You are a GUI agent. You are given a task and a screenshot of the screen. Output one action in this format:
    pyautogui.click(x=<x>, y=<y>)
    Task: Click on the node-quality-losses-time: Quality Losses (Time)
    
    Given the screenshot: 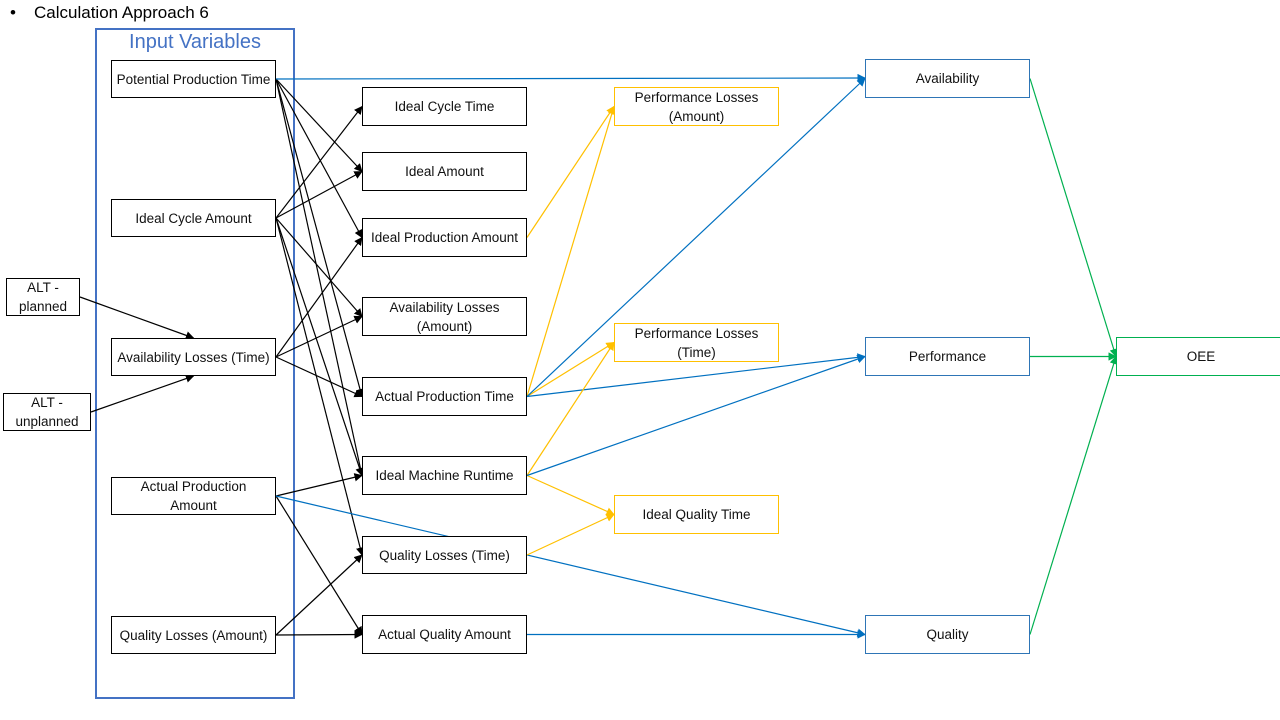 What is the action you would take?
    pyautogui.click(x=444, y=555)
    